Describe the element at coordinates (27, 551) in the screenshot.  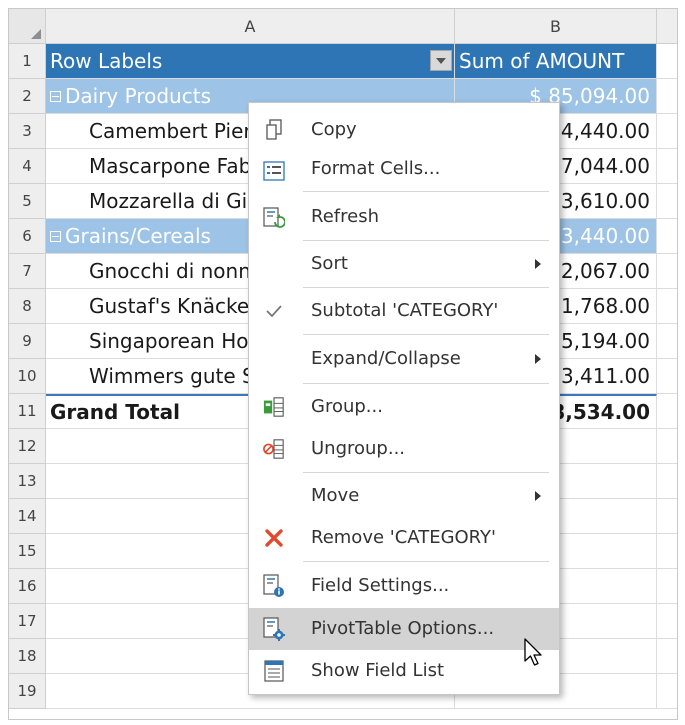
I see `row-header: 15` at that location.